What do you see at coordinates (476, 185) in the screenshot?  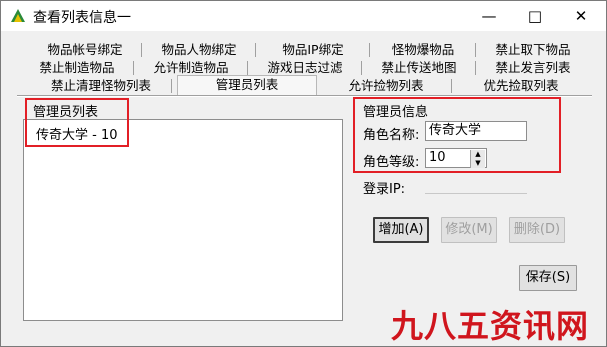 I see `login-ip-field` at bounding box center [476, 185].